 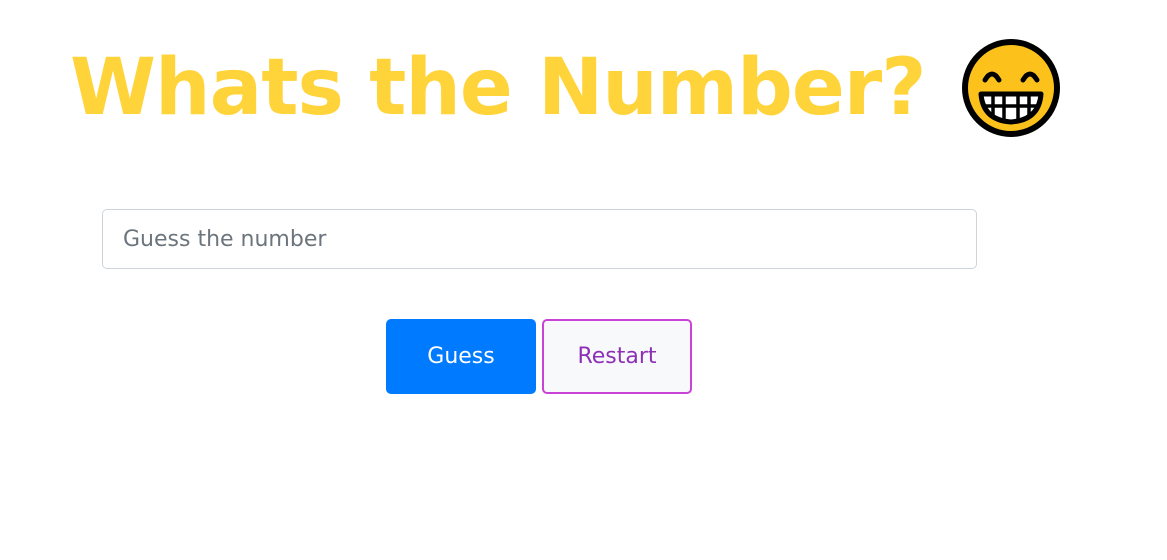 What do you see at coordinates (539, 239) in the screenshot?
I see `guess-input` at bounding box center [539, 239].